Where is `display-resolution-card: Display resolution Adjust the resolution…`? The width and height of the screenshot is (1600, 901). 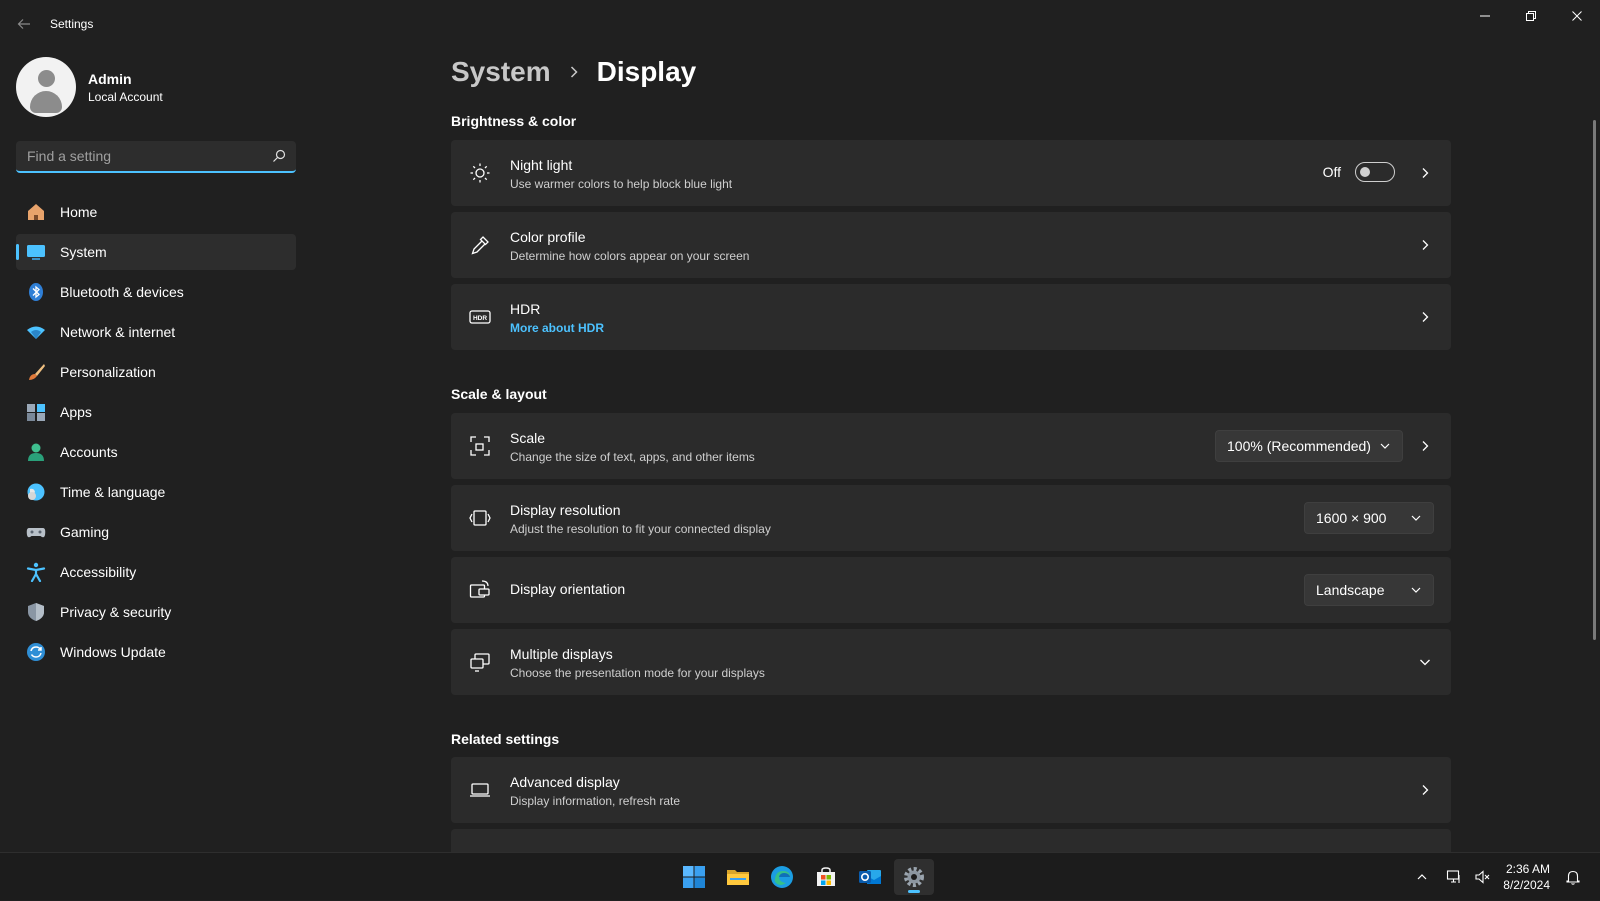
display-resolution-card: Display resolution Adjust the resolution… is located at coordinates (951, 518).